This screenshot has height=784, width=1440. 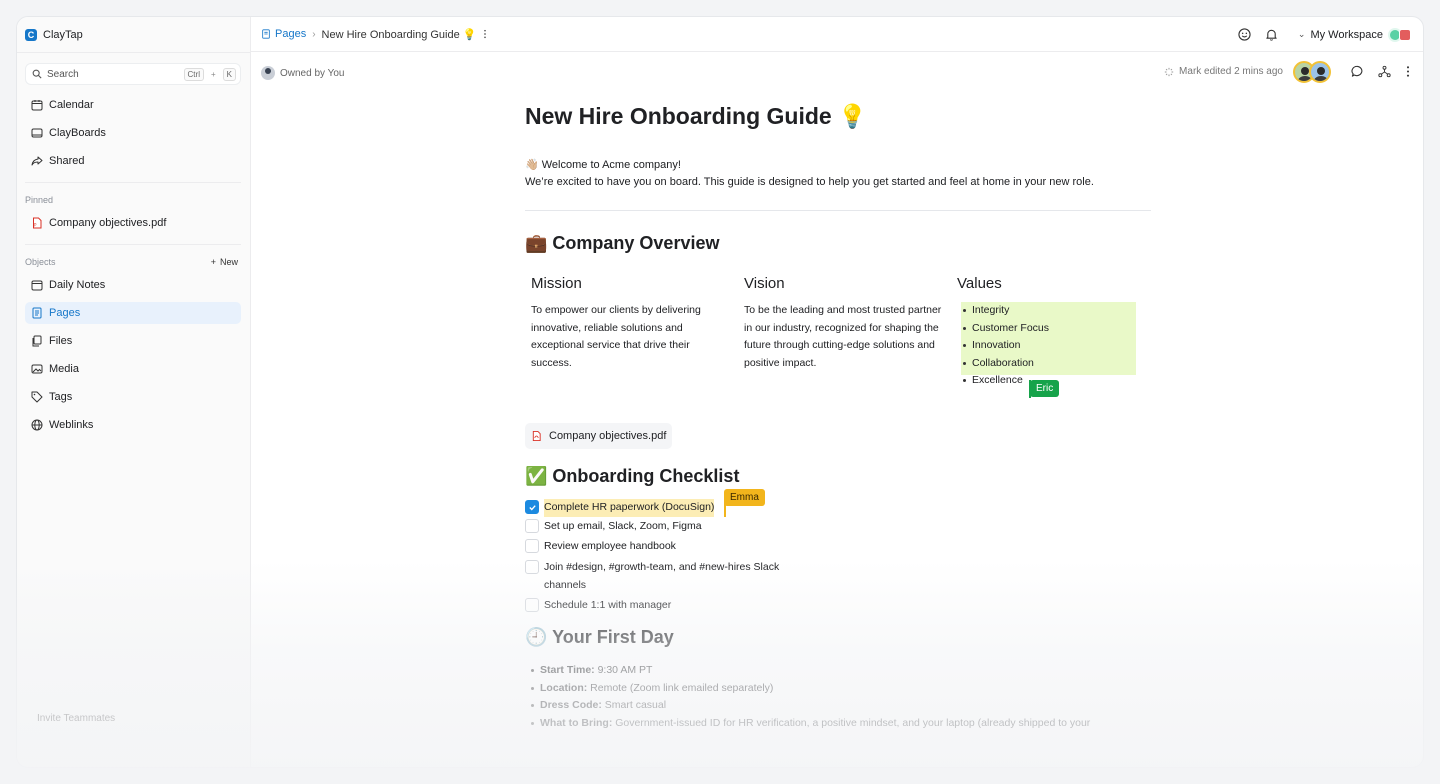 What do you see at coordinates (76, 718) in the screenshot?
I see `invite-teammates-button: Invite Teammates` at bounding box center [76, 718].